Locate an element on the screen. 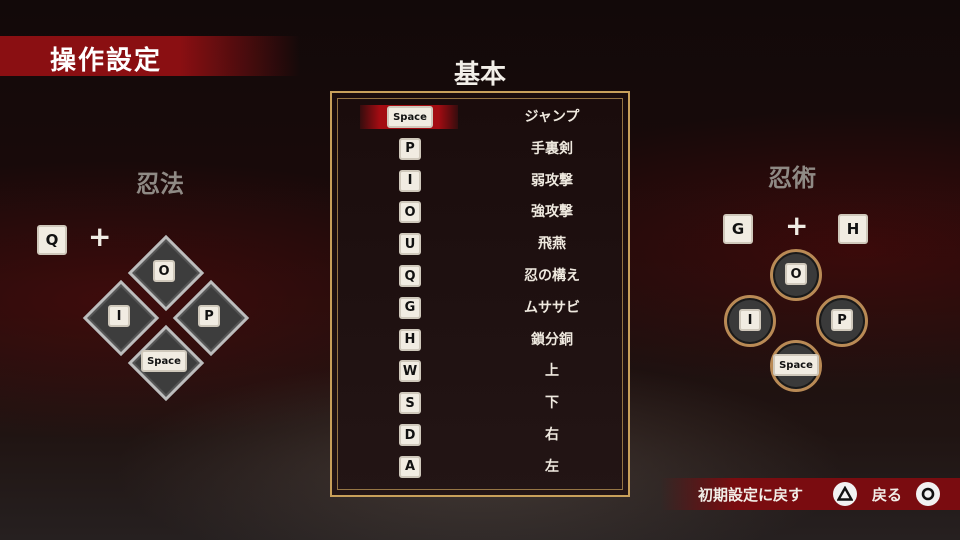  binding-row: H 鎖分銅 is located at coordinates (480, 340).